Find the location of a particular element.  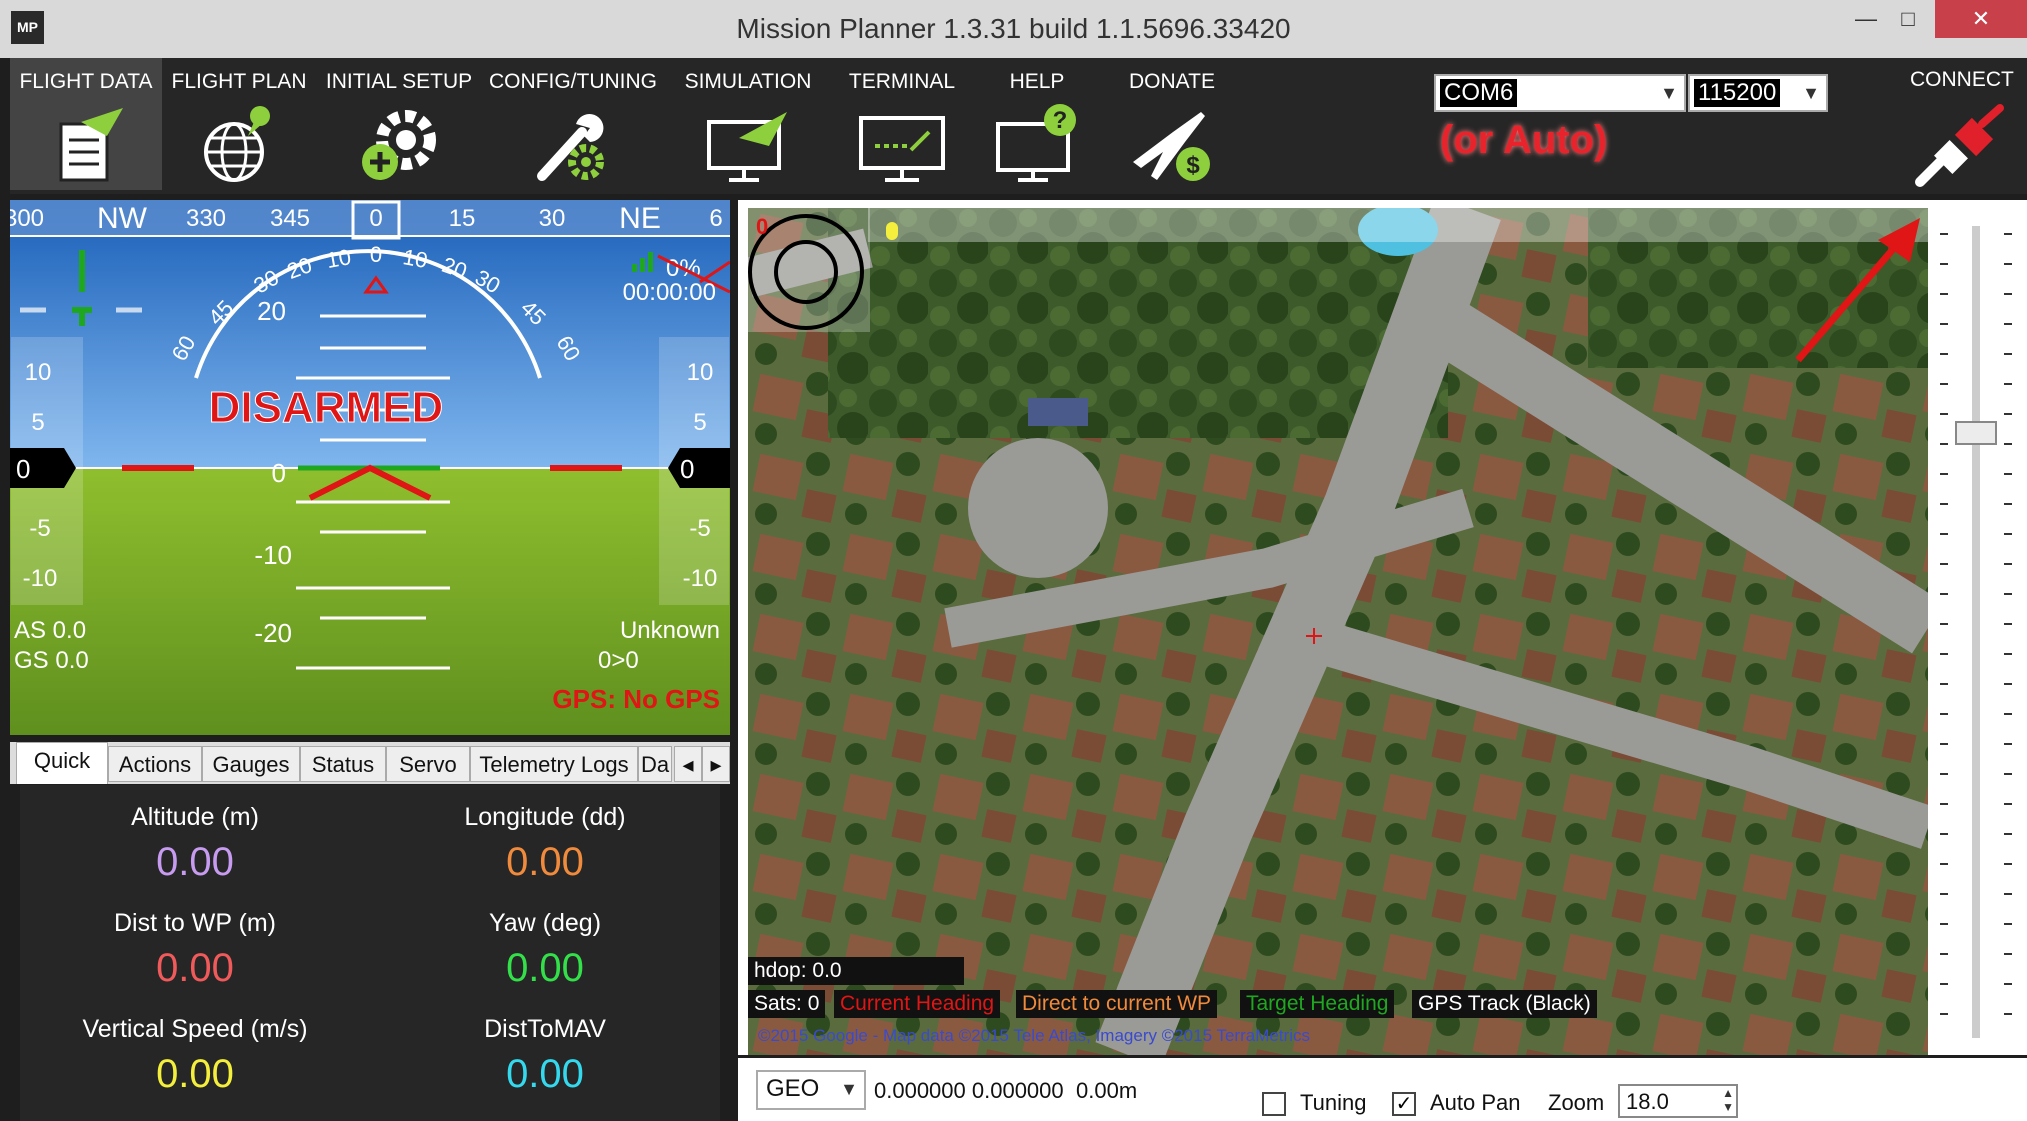

sats-readout: Sats: 0 is located at coordinates (787, 1004).